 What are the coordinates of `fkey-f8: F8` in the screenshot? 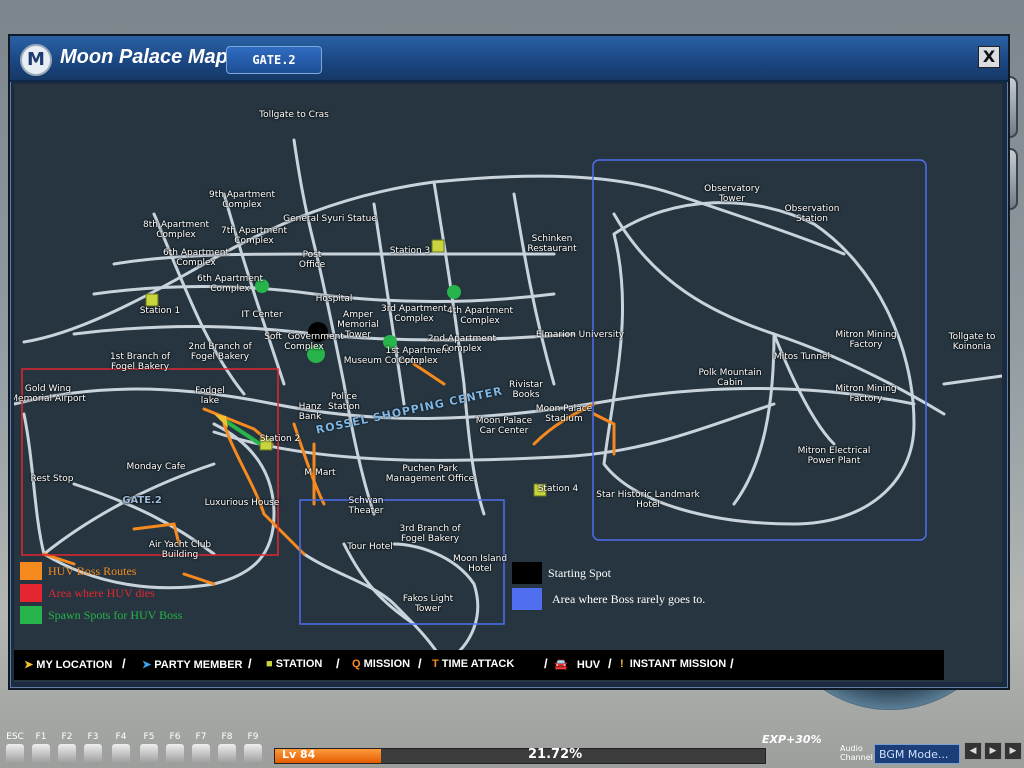 It's located at (227, 748).